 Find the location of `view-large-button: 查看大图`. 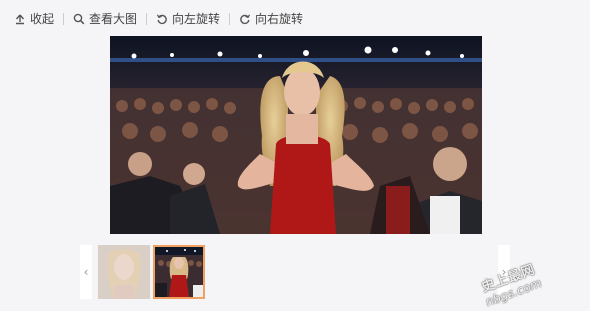

view-large-button: 查看大图 is located at coordinates (105, 19).